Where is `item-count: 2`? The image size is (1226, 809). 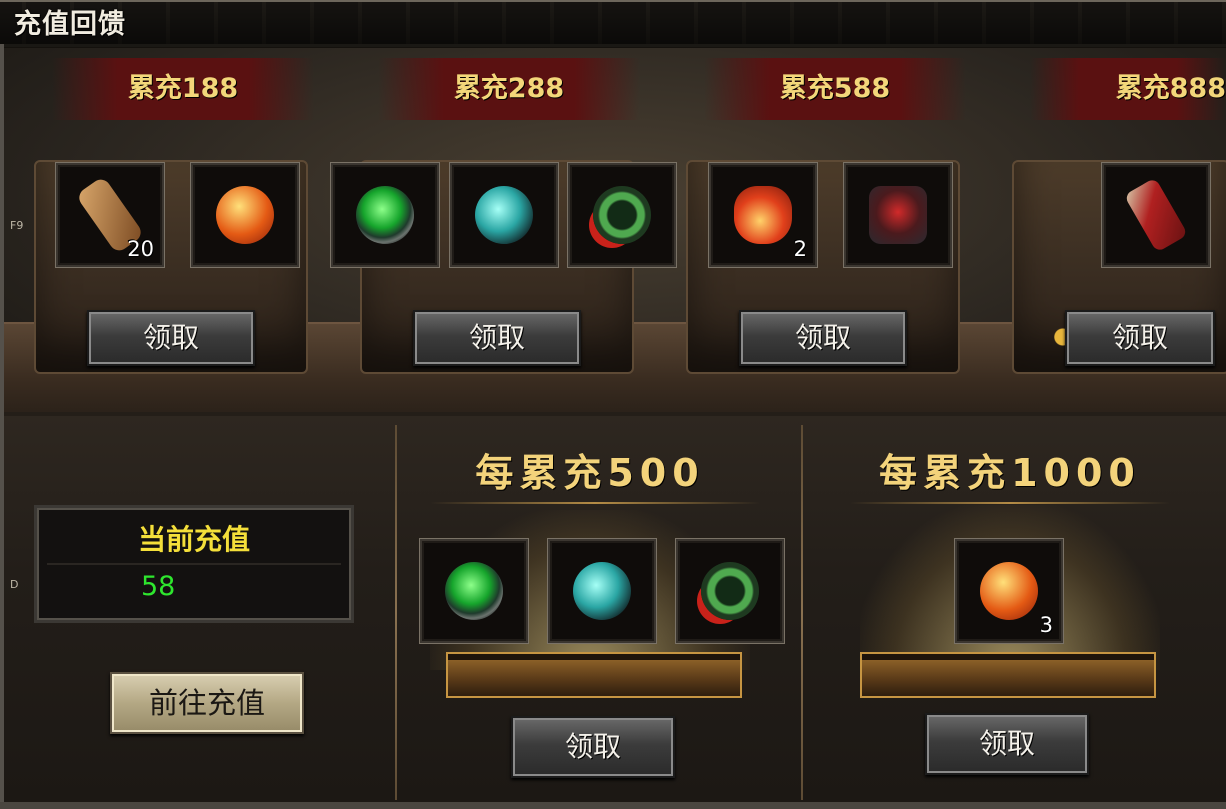 item-count: 2 is located at coordinates (800, 249).